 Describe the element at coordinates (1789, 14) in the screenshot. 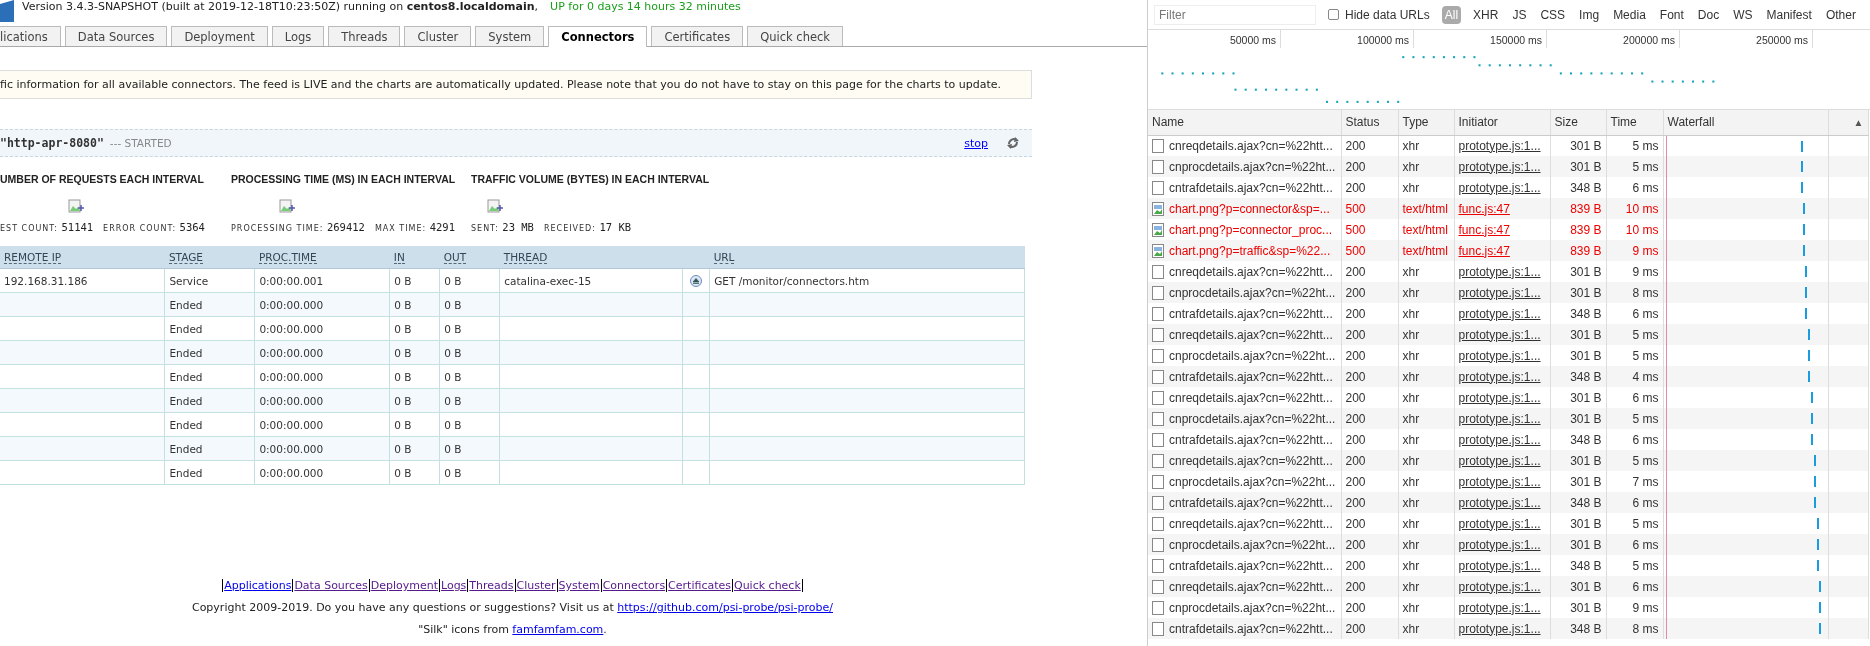

I see `type-filter: Manifest` at that location.